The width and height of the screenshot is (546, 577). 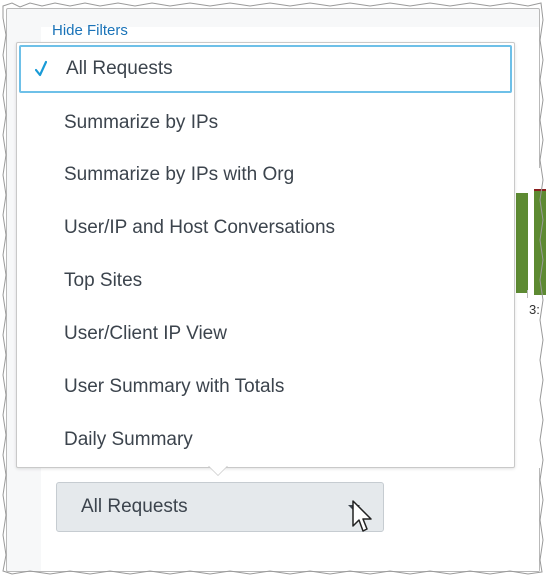 I want to click on chart-axis-label: 3:, so click(x=534, y=309).